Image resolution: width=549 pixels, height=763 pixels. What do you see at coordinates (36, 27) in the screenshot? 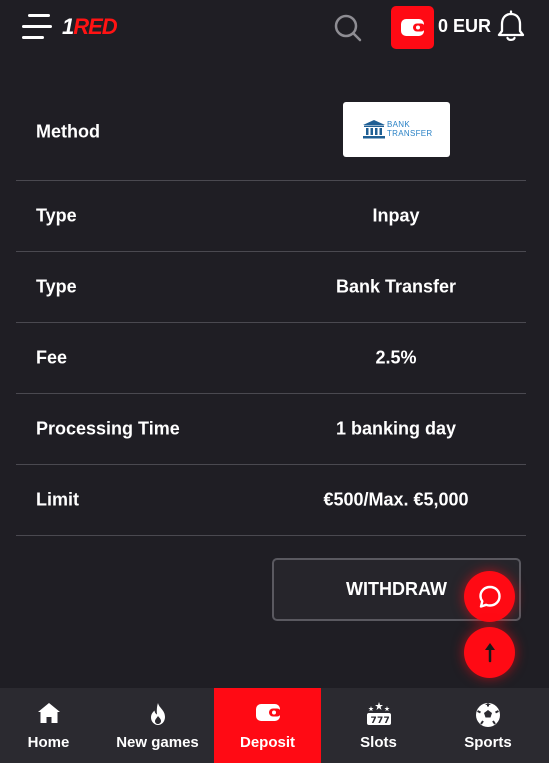
I see `hamburger-menu-icon` at bounding box center [36, 27].